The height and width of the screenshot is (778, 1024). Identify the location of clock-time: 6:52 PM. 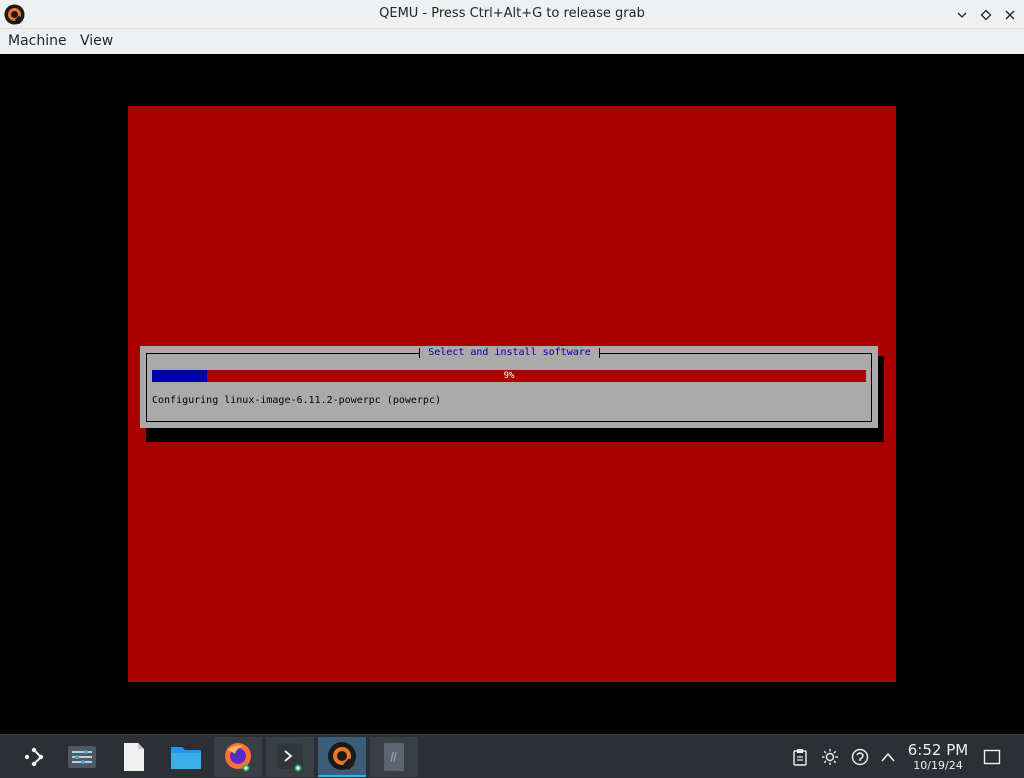
(938, 750).